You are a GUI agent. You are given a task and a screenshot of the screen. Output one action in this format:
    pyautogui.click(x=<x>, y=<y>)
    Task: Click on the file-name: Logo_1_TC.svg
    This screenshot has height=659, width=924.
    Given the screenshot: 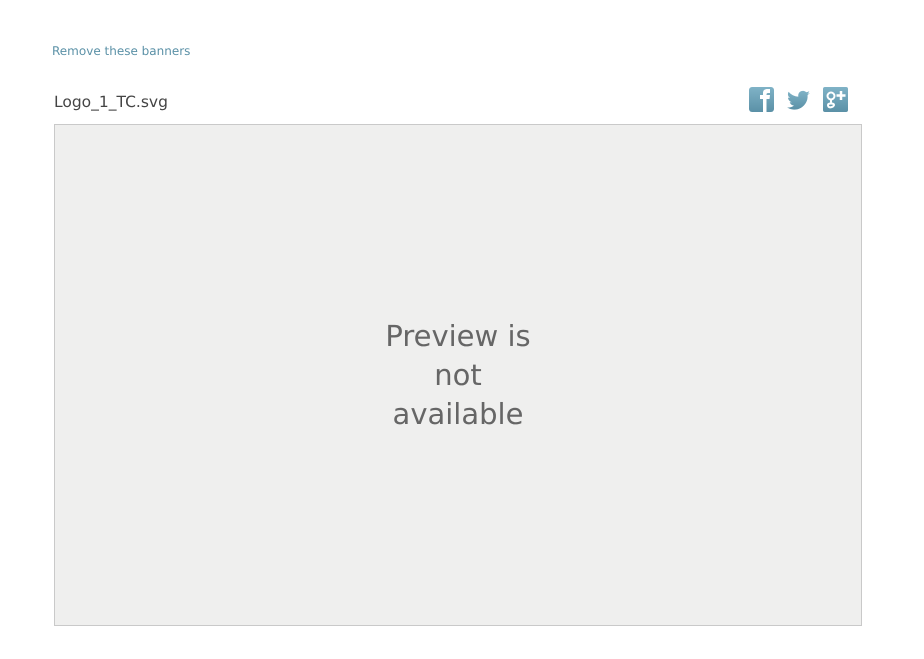 What is the action you would take?
    pyautogui.click(x=111, y=103)
    